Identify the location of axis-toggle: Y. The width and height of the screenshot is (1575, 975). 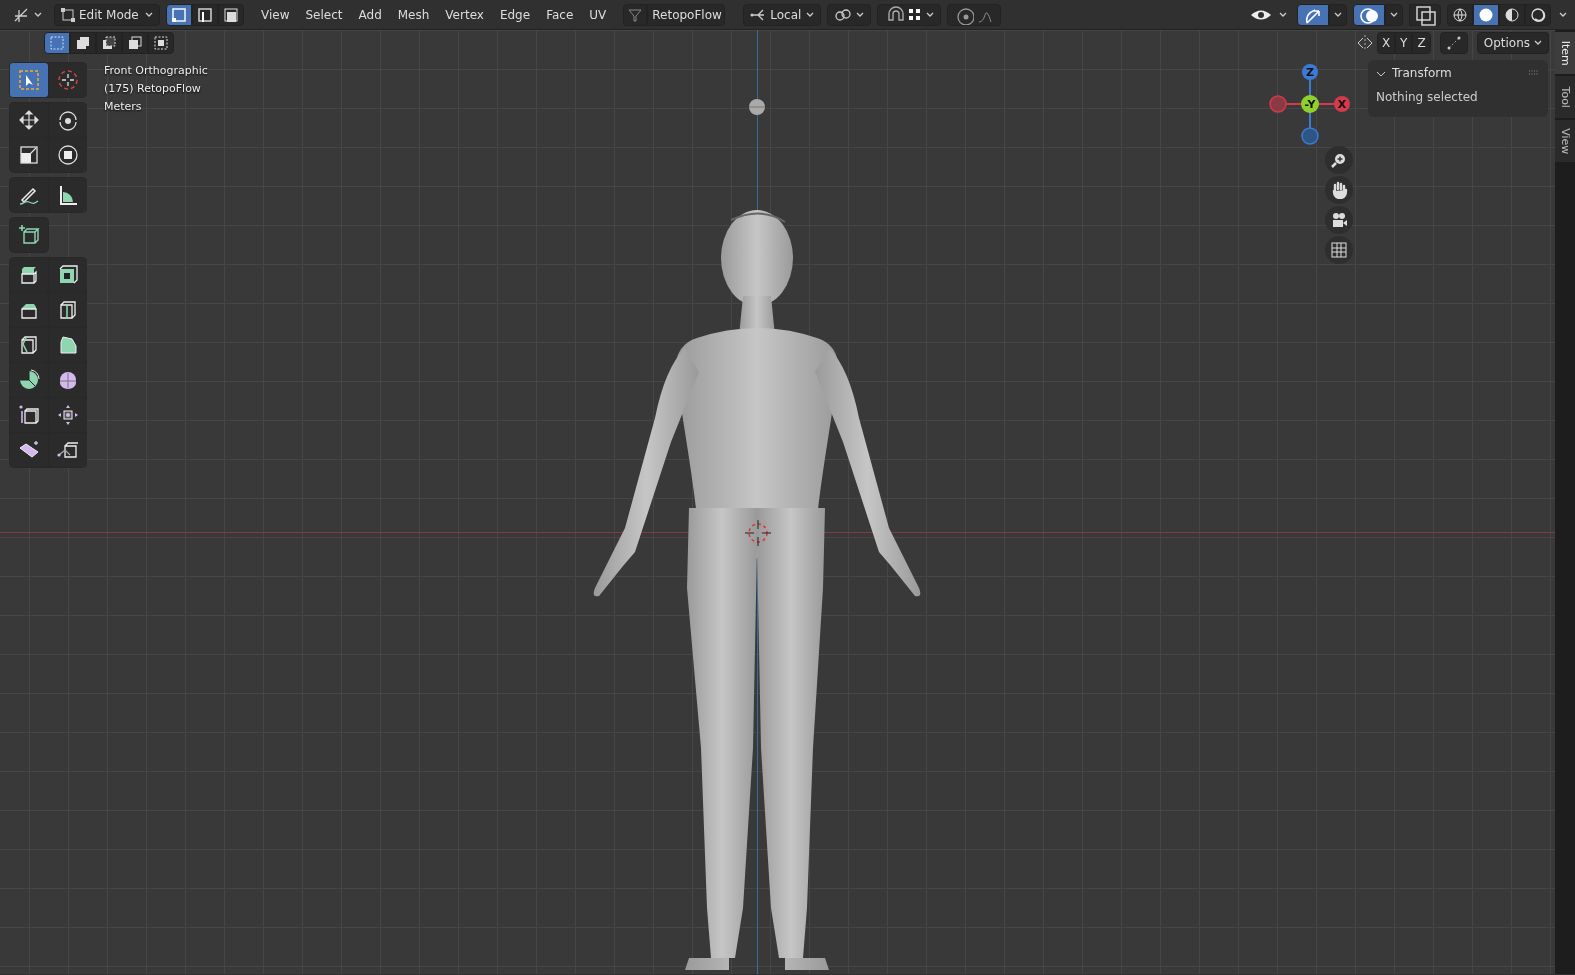
(1404, 43).